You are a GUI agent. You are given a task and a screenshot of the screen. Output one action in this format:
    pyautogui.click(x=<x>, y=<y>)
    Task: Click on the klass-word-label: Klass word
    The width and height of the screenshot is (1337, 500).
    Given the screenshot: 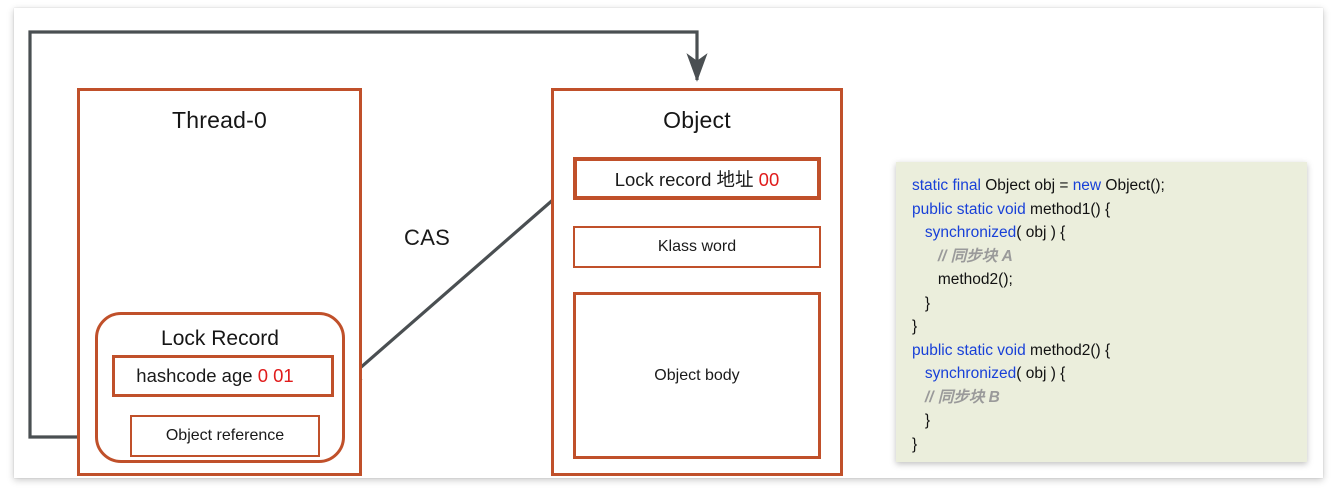 What is the action you would take?
    pyautogui.click(x=697, y=246)
    